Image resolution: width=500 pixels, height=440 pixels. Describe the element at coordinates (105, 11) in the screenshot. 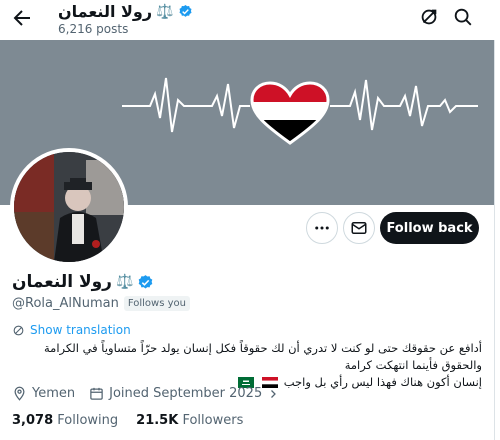

I see `header-title: رولا النعمان` at that location.